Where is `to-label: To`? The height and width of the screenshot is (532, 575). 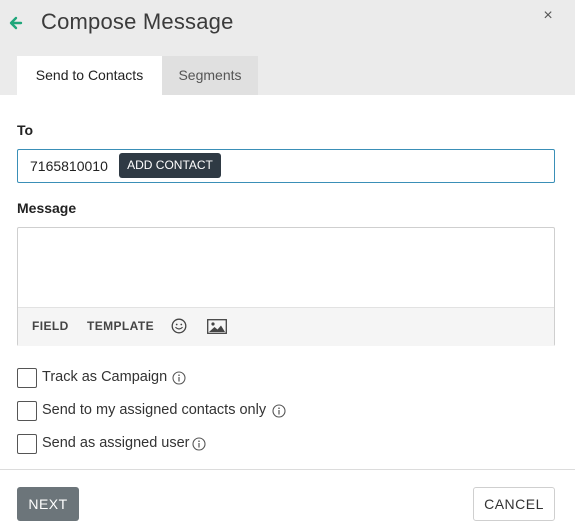
to-label: To is located at coordinates (25, 130).